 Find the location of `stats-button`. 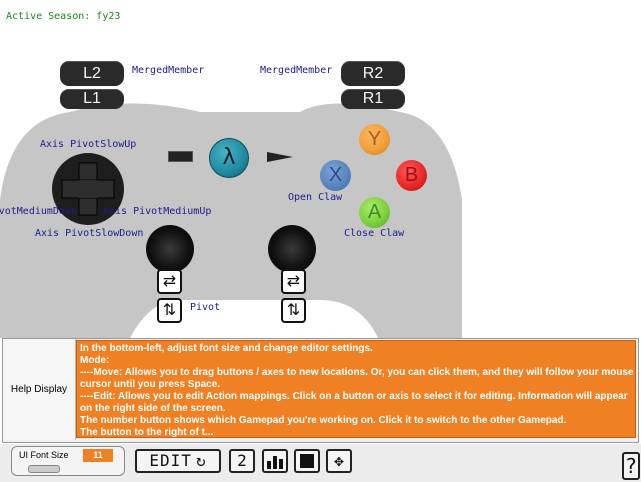

stats-button is located at coordinates (275, 461).